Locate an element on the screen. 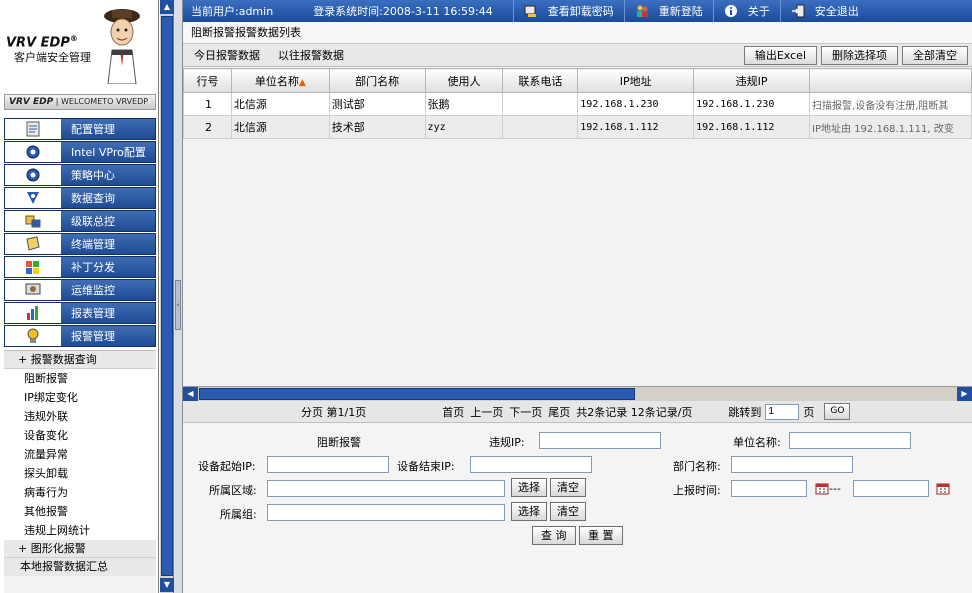 The width and height of the screenshot is (972, 593). toolbar: 今日报警数据 以往报警数据 输出Excel 删除选择项 全部清空 is located at coordinates (577, 55).